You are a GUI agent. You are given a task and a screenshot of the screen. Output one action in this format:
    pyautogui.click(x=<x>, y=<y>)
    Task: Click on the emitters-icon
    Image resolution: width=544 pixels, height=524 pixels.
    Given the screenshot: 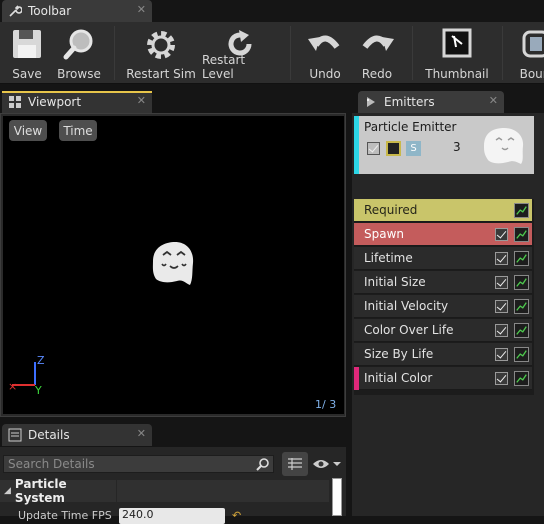 What is the action you would take?
    pyautogui.click(x=371, y=102)
    